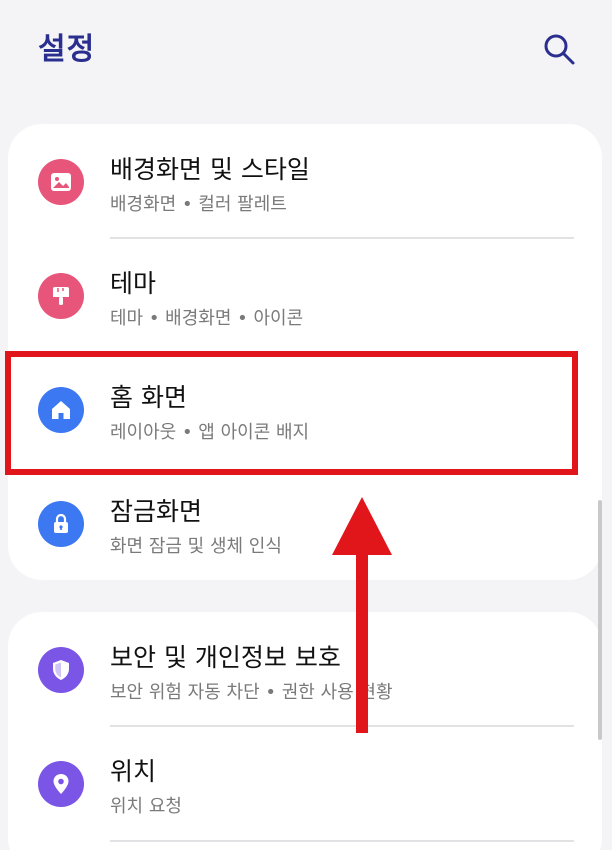 This screenshot has height=850, width=612. Describe the element at coordinates (133, 771) in the screenshot. I see `item-title: 위치` at that location.